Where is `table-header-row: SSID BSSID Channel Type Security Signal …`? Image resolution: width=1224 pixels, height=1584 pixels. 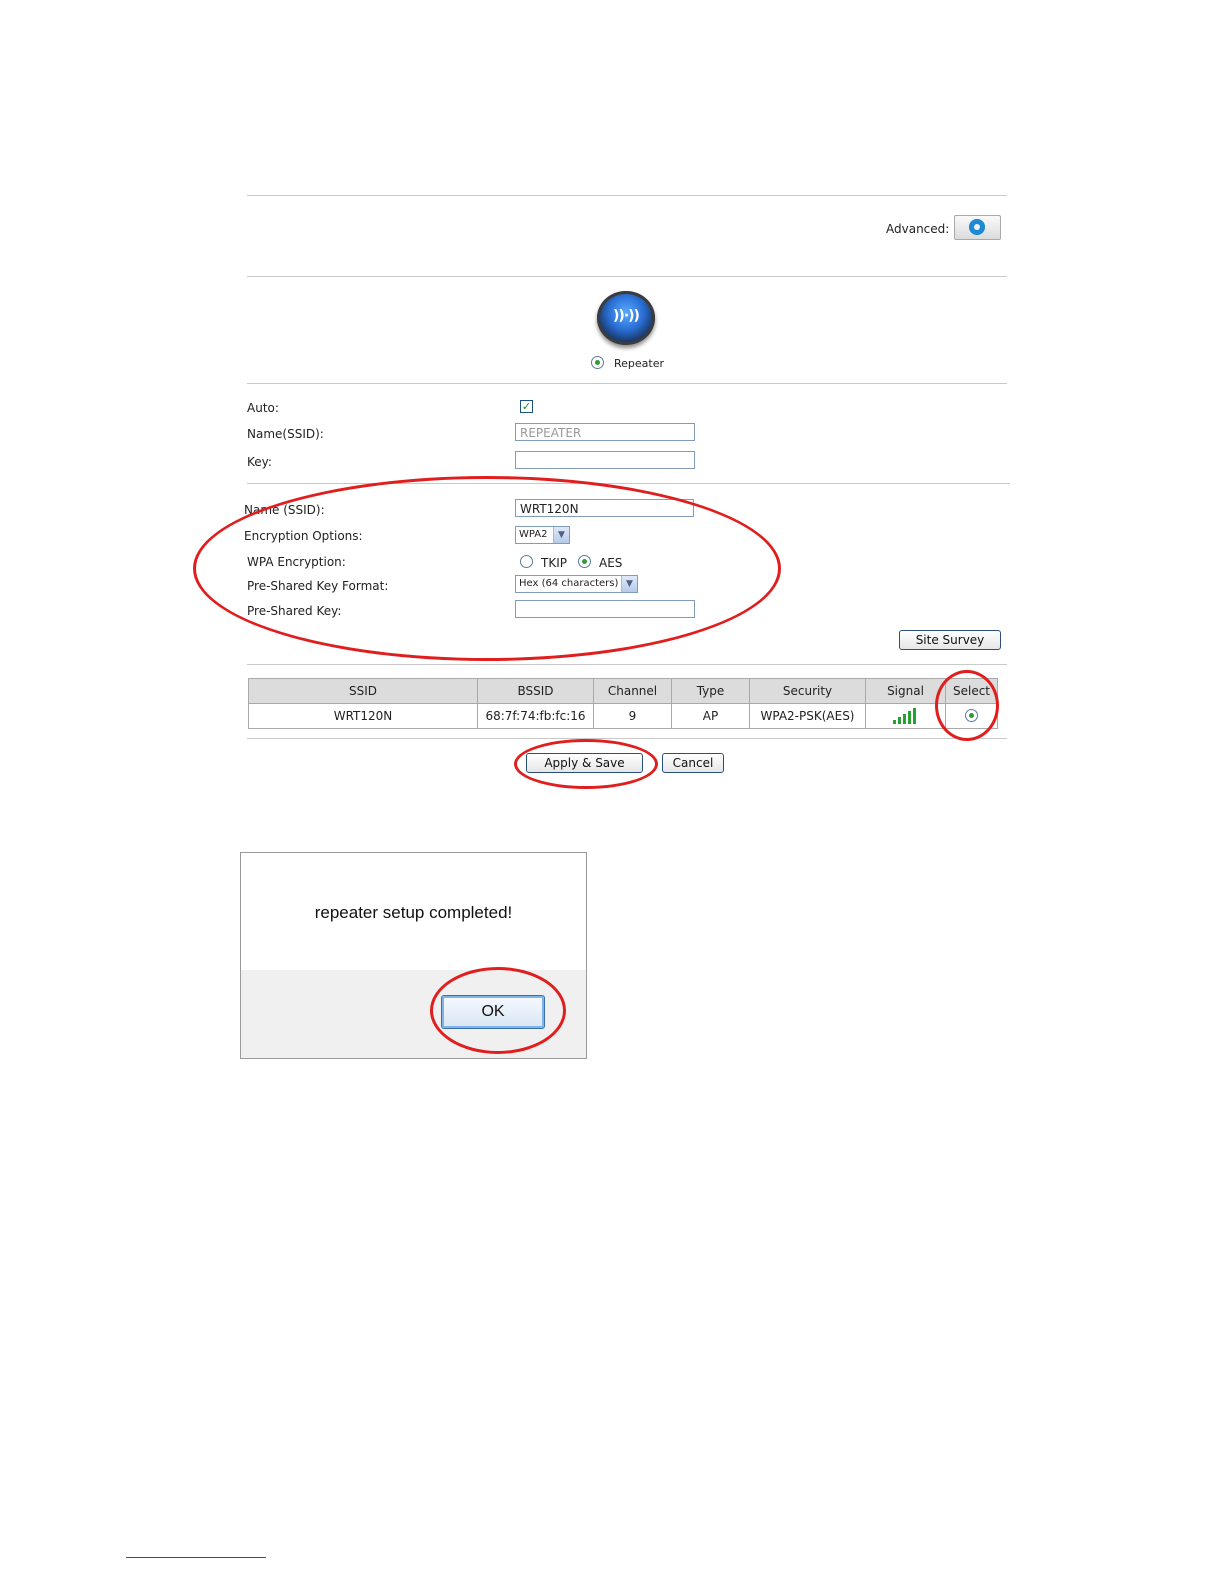
table-header-row: SSID BSSID Channel Type Security Signal … is located at coordinates (623, 691).